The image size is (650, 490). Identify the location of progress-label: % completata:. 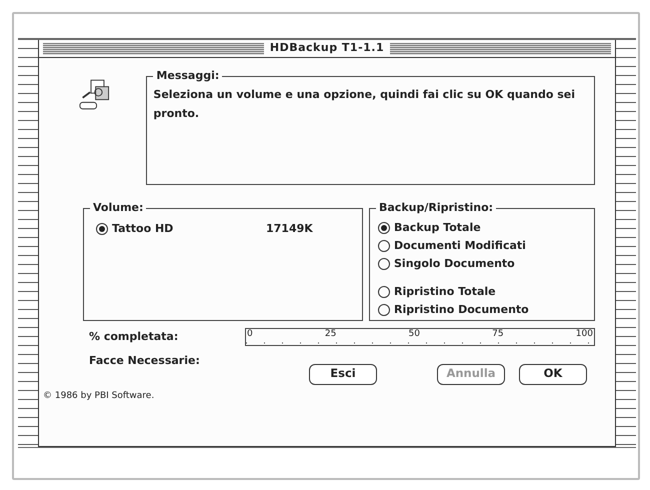
(134, 336).